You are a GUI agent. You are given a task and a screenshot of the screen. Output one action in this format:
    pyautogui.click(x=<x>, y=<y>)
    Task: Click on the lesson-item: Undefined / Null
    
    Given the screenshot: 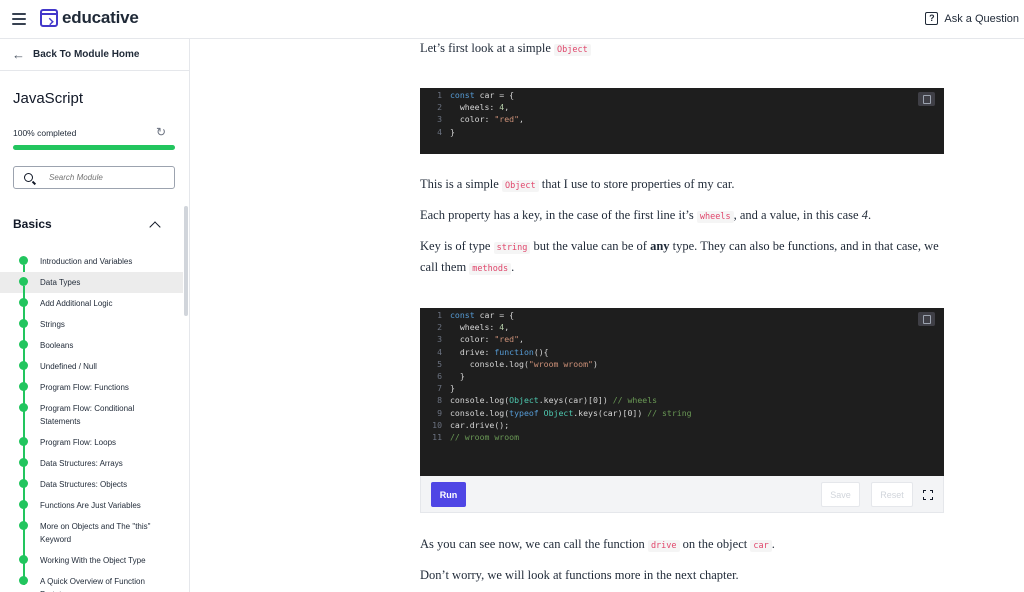 What is the action you would take?
    pyautogui.click(x=91, y=373)
    